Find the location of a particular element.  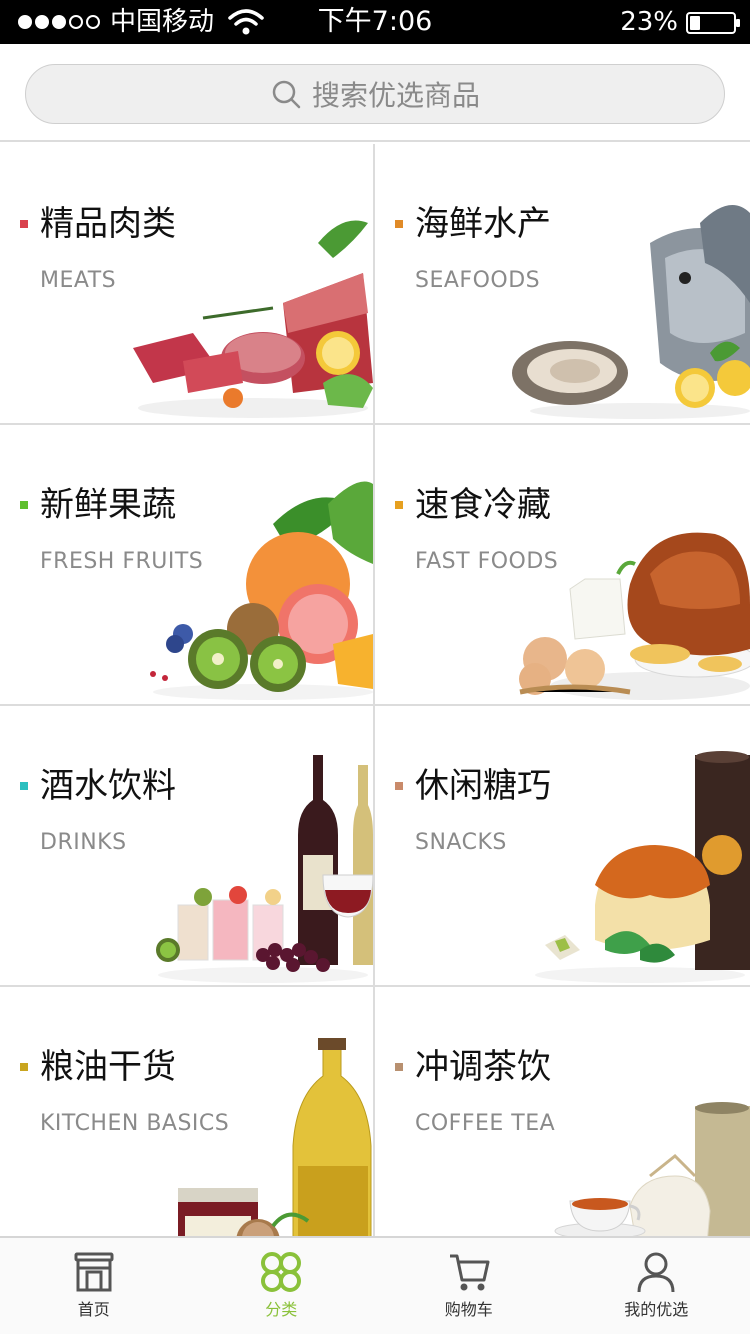

fastfood-image is located at coordinates (634, 616).